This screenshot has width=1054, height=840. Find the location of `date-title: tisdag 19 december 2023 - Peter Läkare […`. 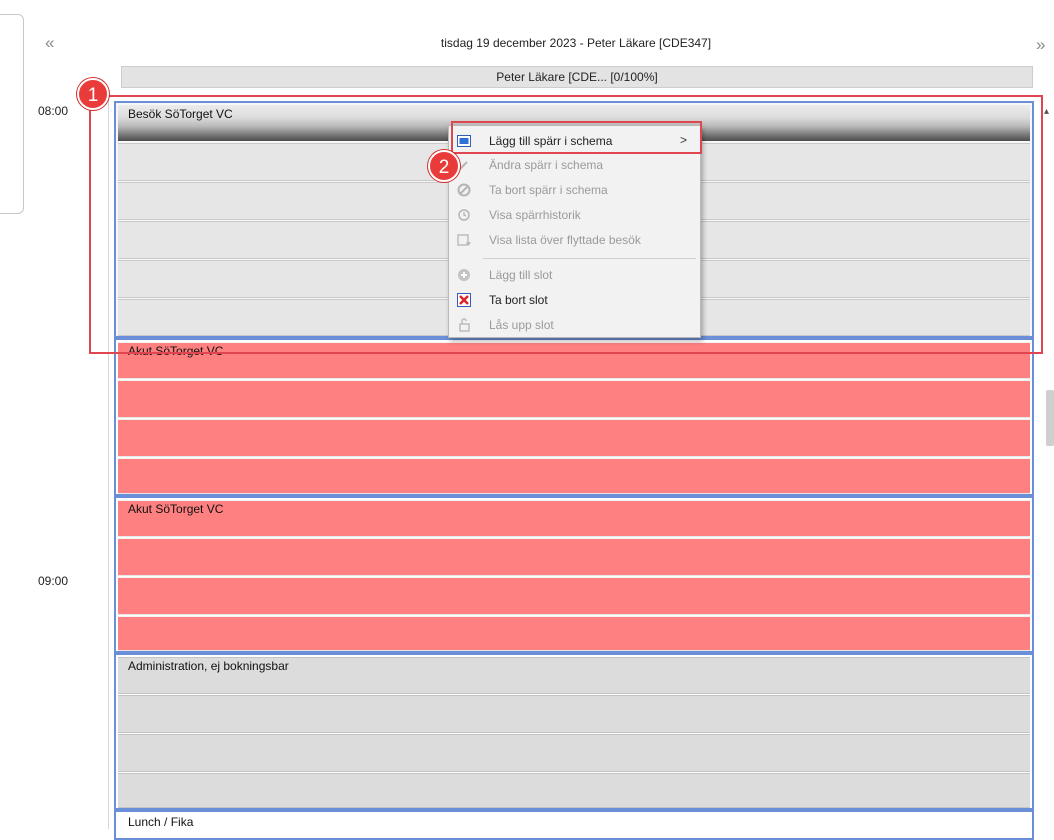

date-title: tisdag 19 december 2023 - Peter Läkare [… is located at coordinates (576, 43).